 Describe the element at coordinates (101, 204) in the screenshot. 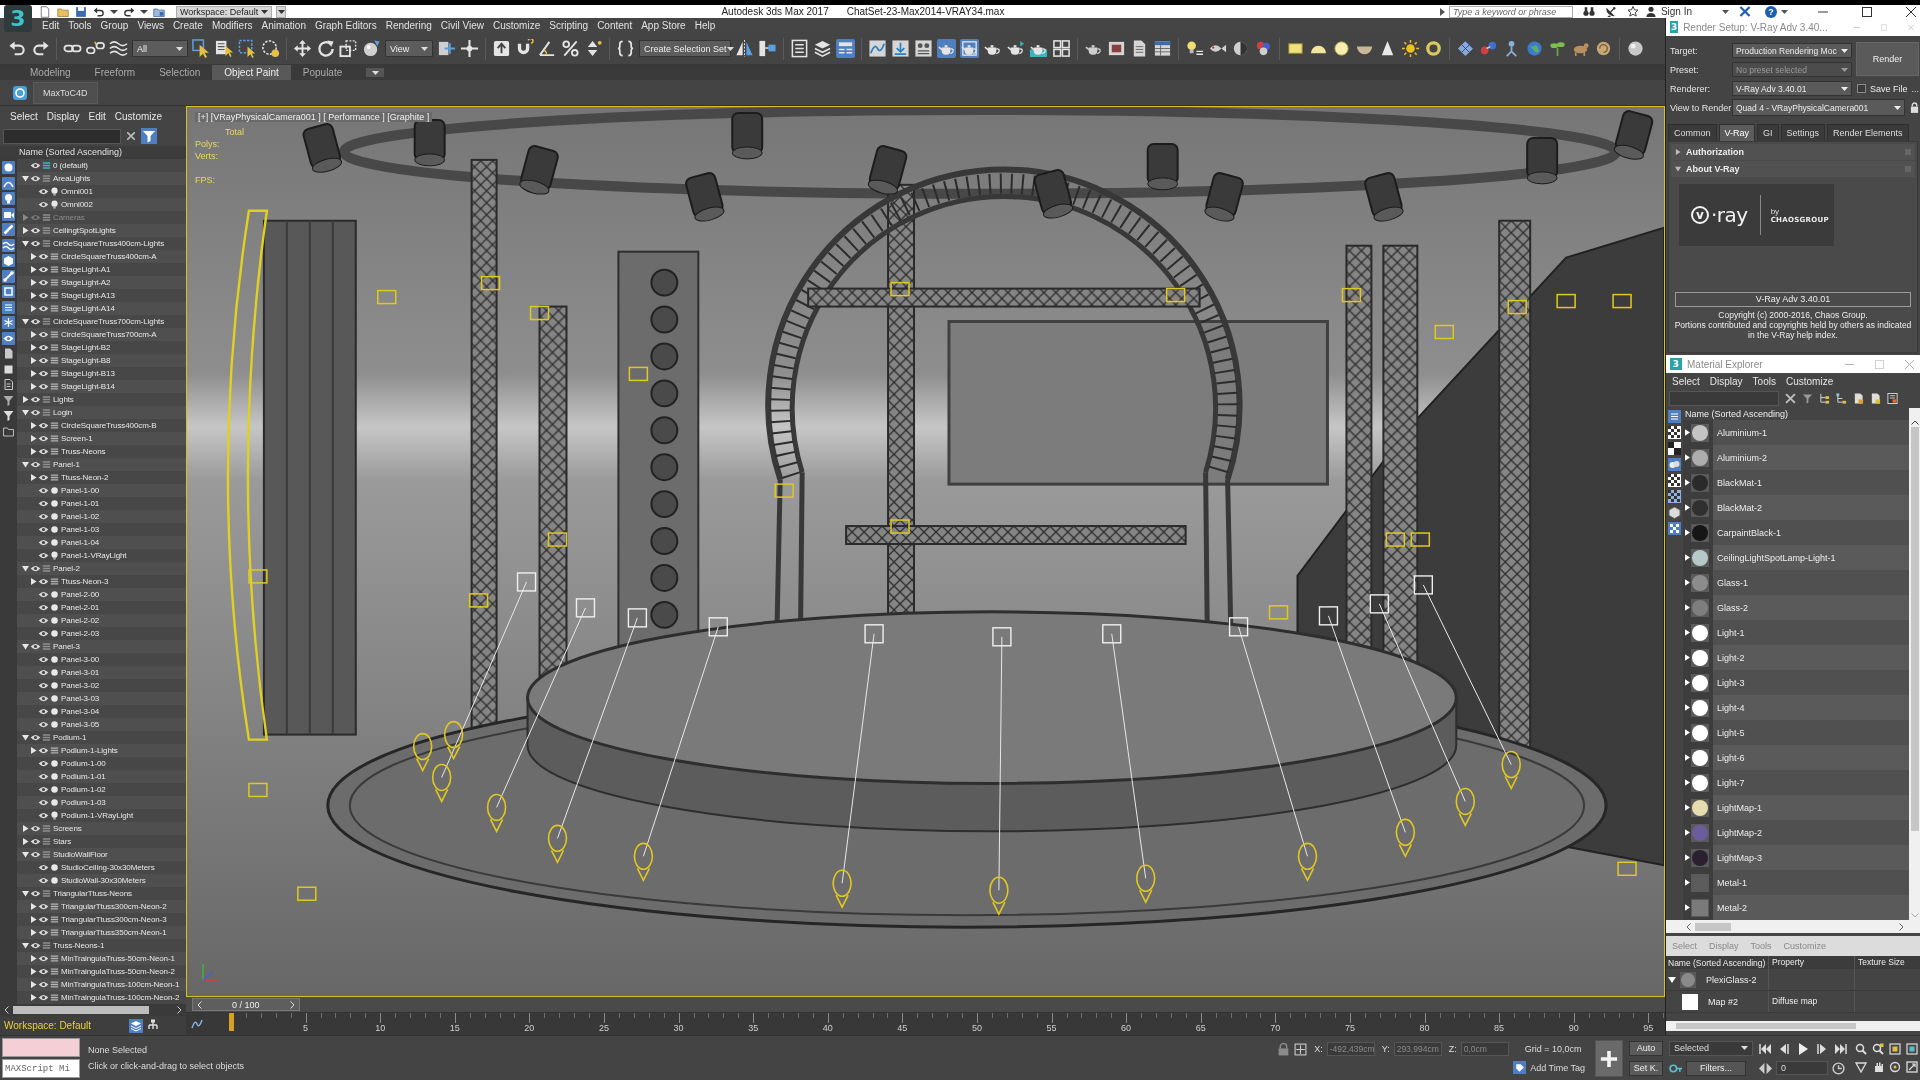

I see `tree-item: Omni002` at that location.